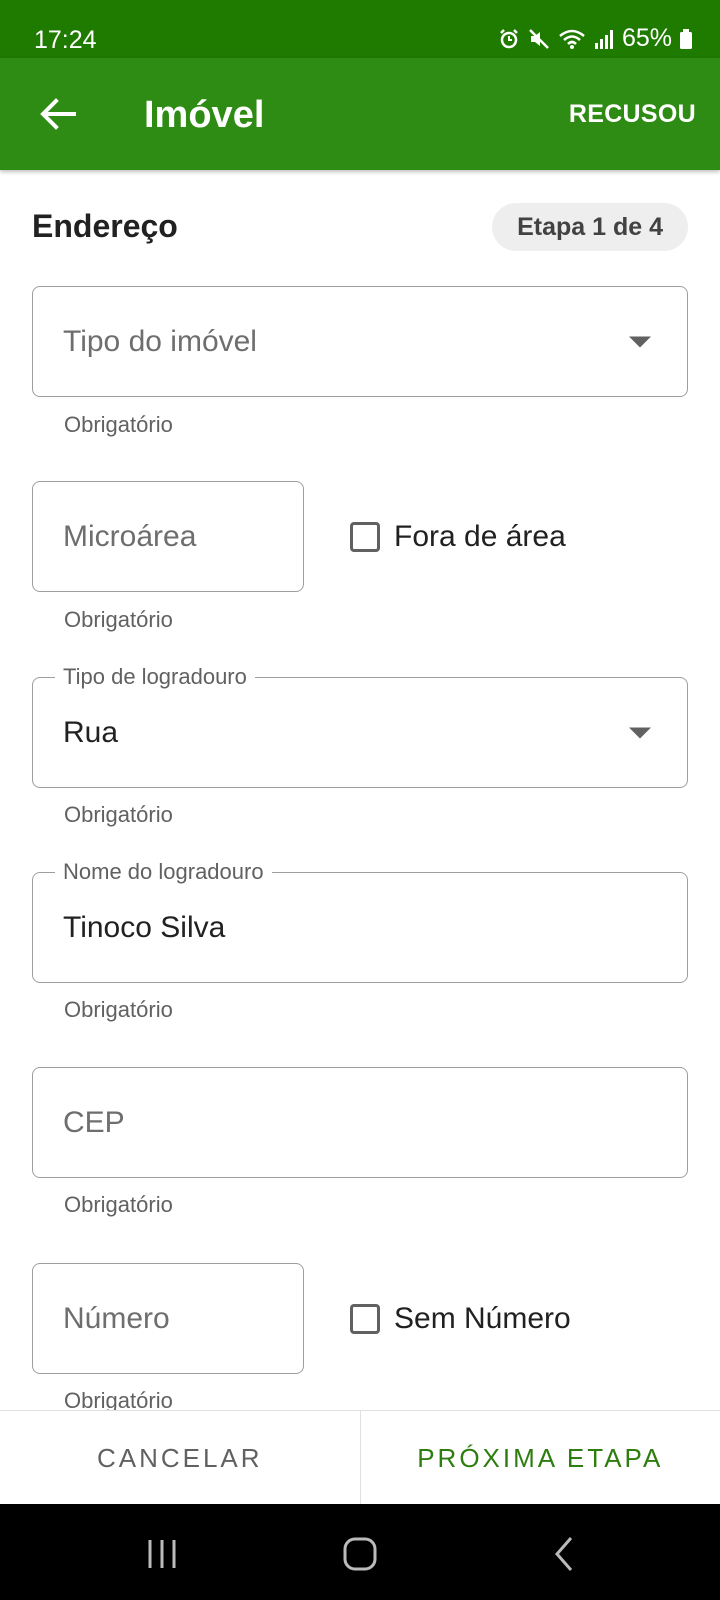 The height and width of the screenshot is (1600, 720). I want to click on home-button, so click(360, 1554).